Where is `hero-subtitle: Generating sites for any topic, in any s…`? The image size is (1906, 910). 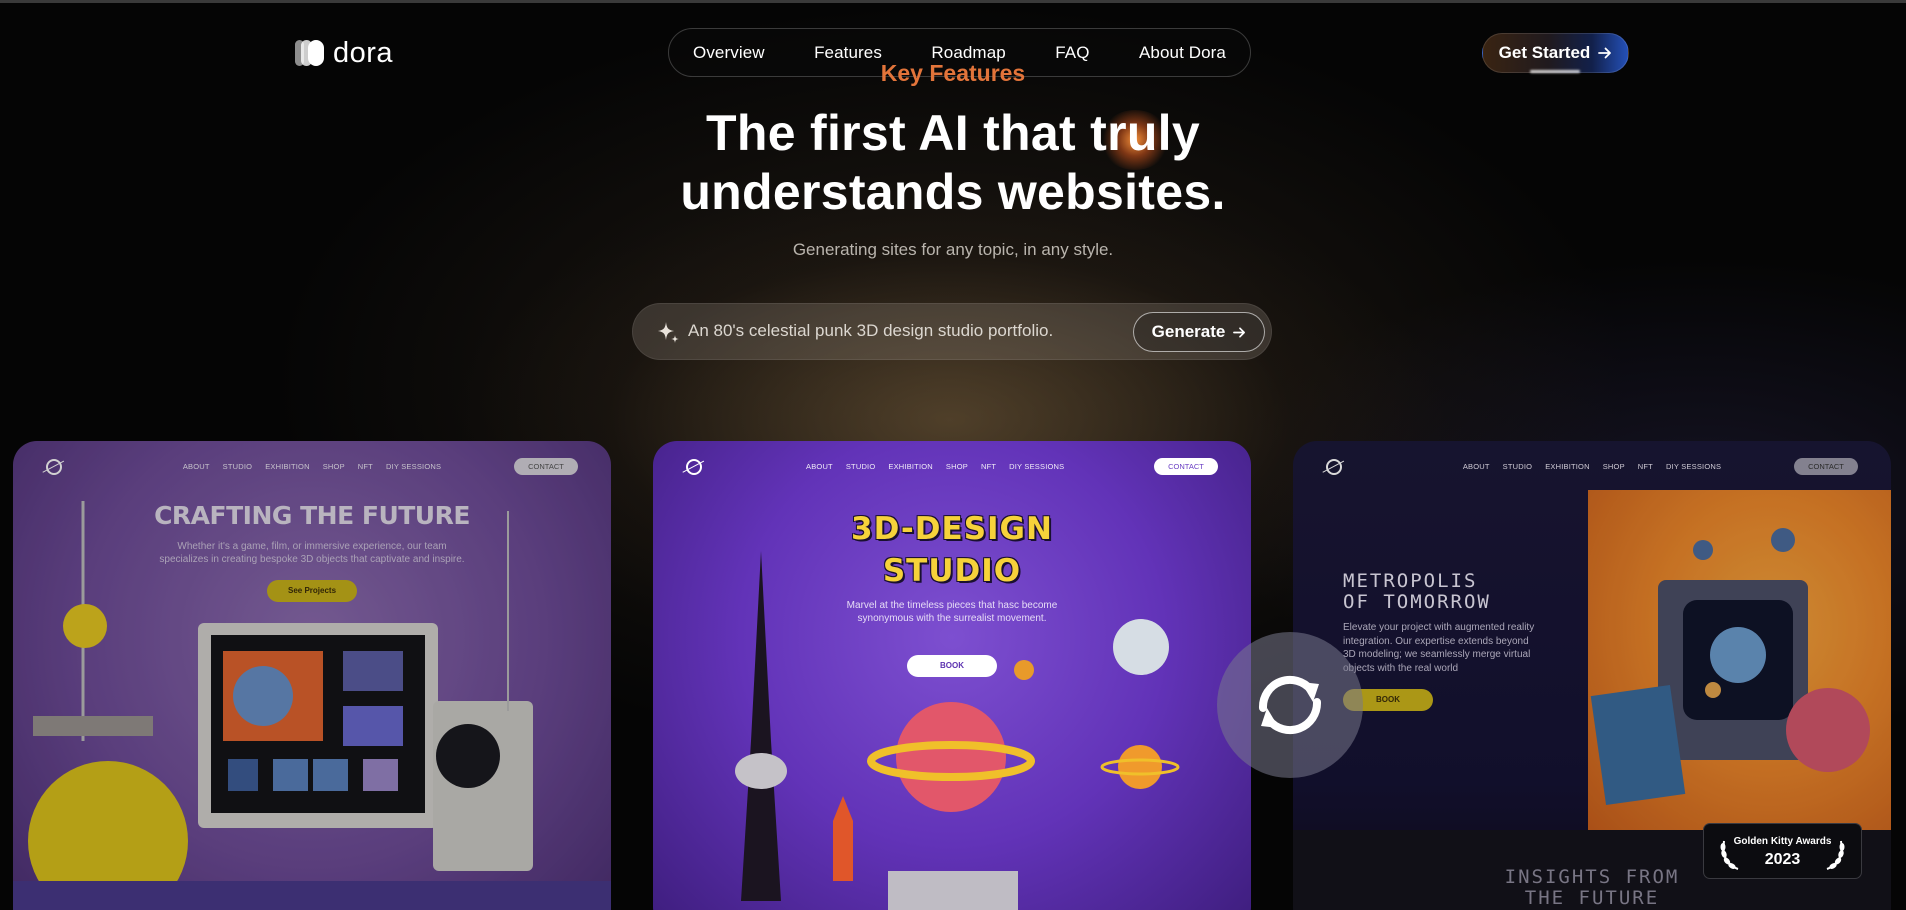 hero-subtitle: Generating sites for any topic, in any s… is located at coordinates (953, 249).